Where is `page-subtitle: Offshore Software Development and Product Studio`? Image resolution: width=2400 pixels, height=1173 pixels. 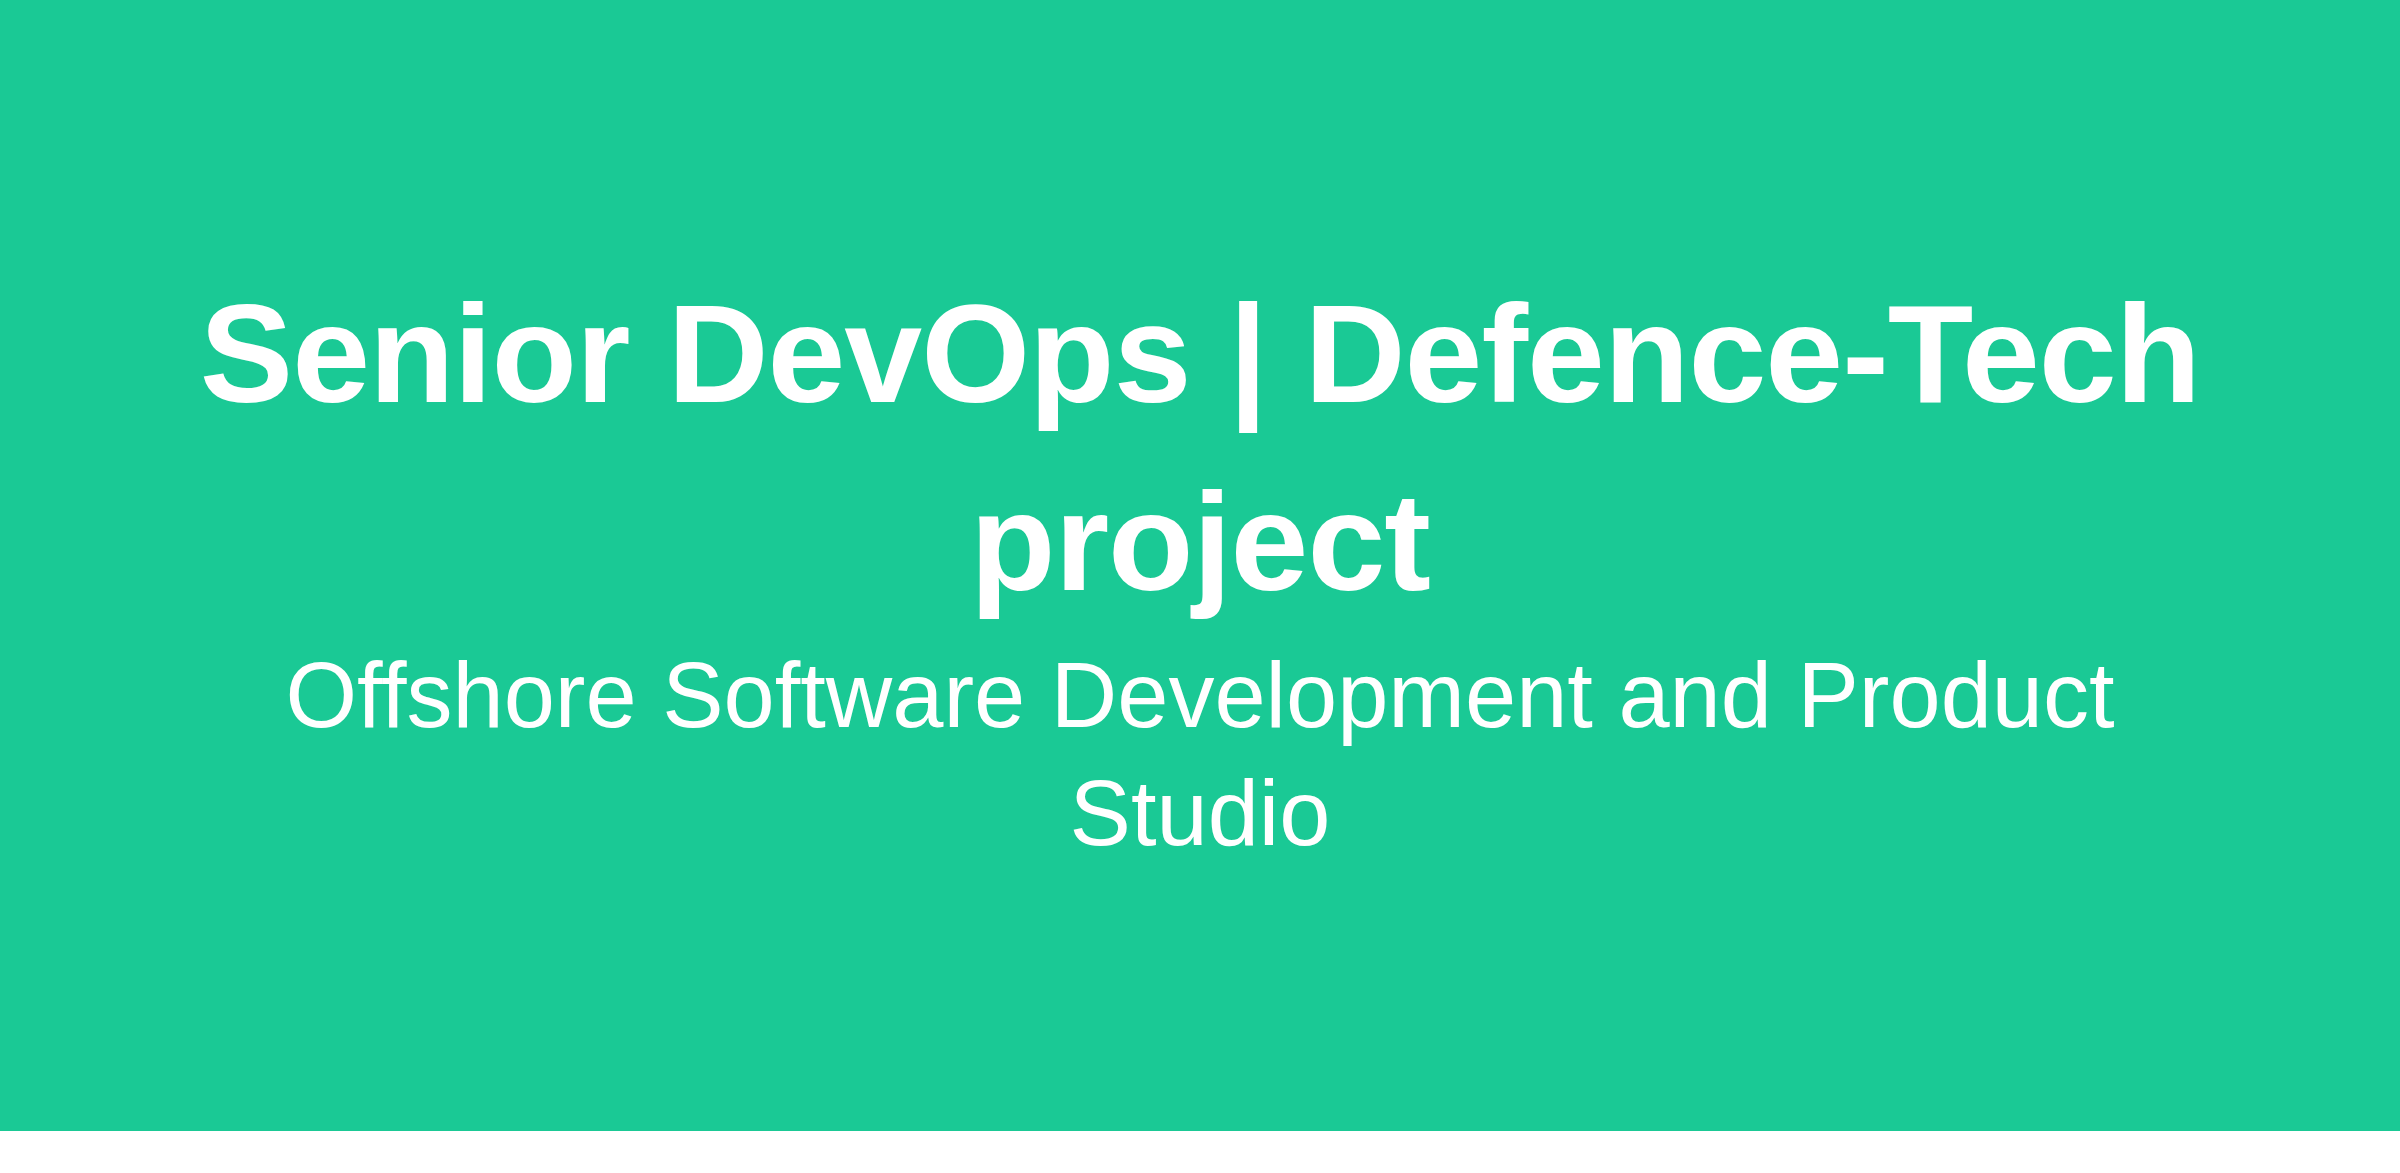
page-subtitle: Offshore Software Development and Product Studio is located at coordinates (1200, 754).